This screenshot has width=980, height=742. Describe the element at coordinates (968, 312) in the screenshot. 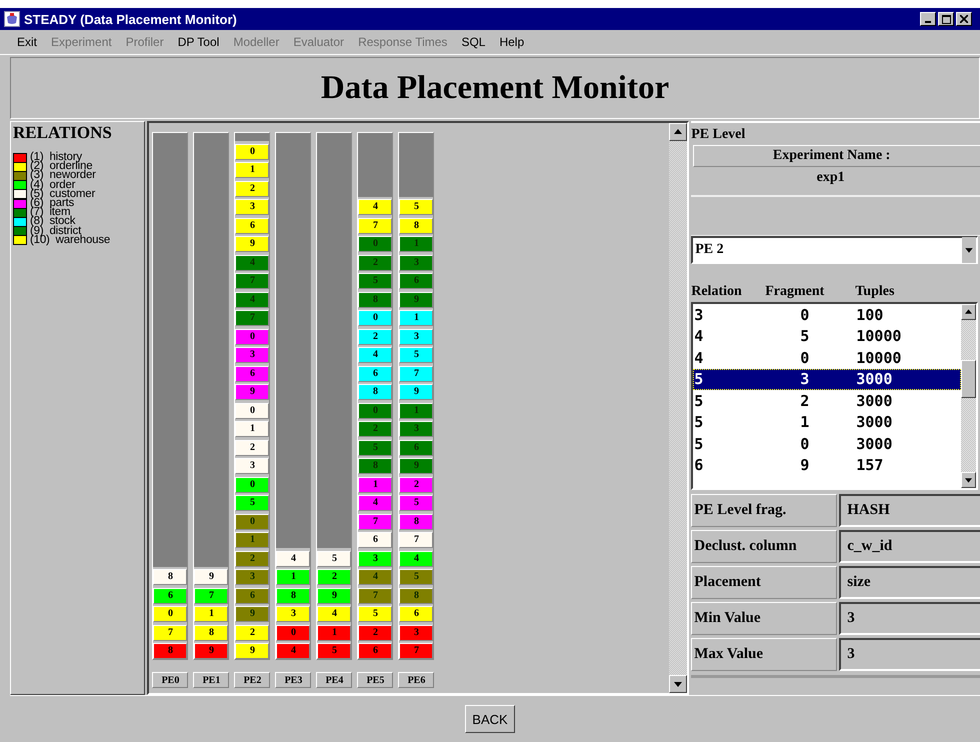

I see `scroll-up-icon` at that location.